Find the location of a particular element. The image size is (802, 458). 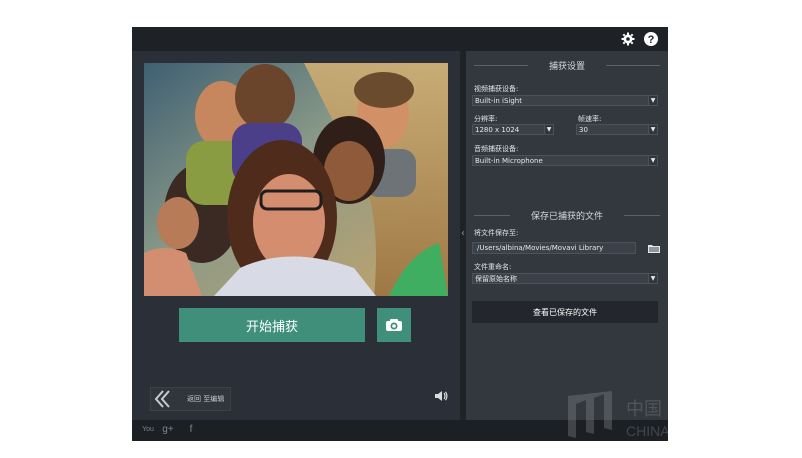

back-to-editor-label: 返回 至编辑 is located at coordinates (206, 399).